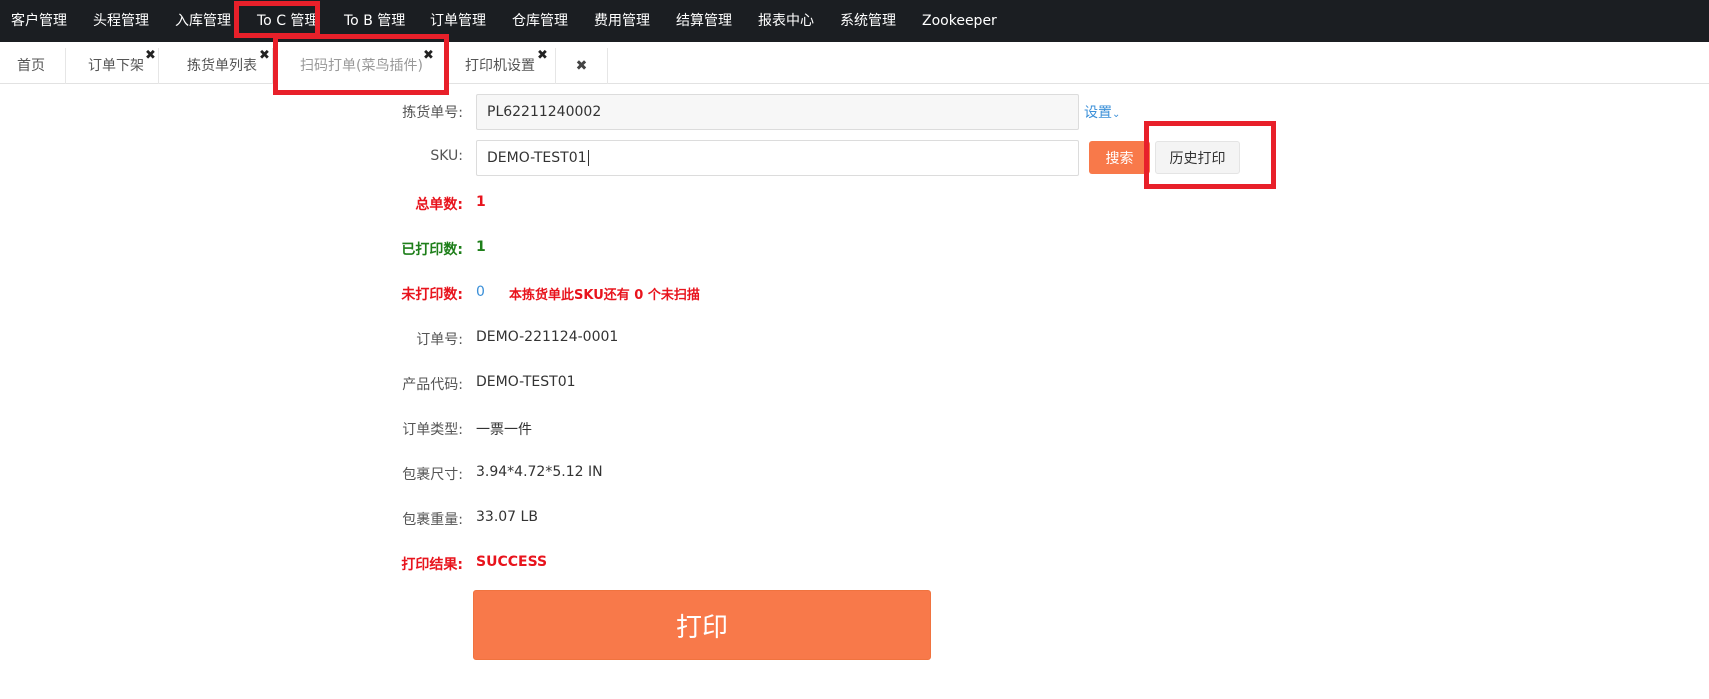  What do you see at coordinates (604, 295) in the screenshot?
I see `unscanned-message: 本拣货单此SKU还有 0 个未扫描` at bounding box center [604, 295].